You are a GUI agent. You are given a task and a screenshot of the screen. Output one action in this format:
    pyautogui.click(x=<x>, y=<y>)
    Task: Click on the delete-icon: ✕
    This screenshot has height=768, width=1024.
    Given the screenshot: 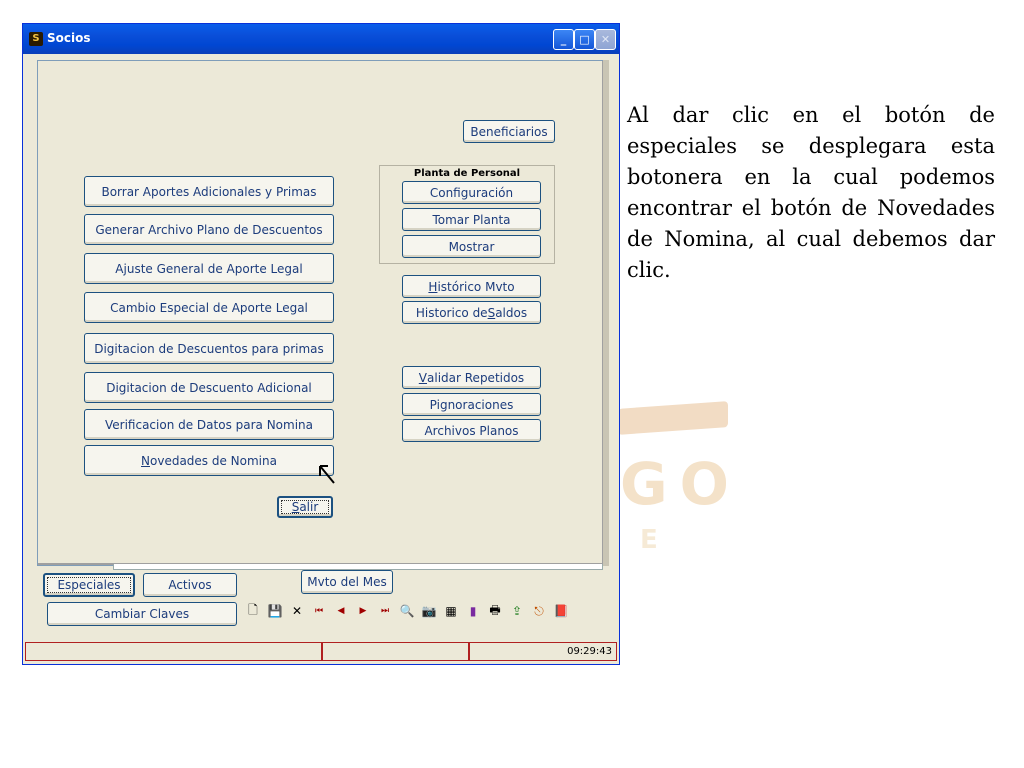 What is the action you would take?
    pyautogui.click(x=297, y=611)
    